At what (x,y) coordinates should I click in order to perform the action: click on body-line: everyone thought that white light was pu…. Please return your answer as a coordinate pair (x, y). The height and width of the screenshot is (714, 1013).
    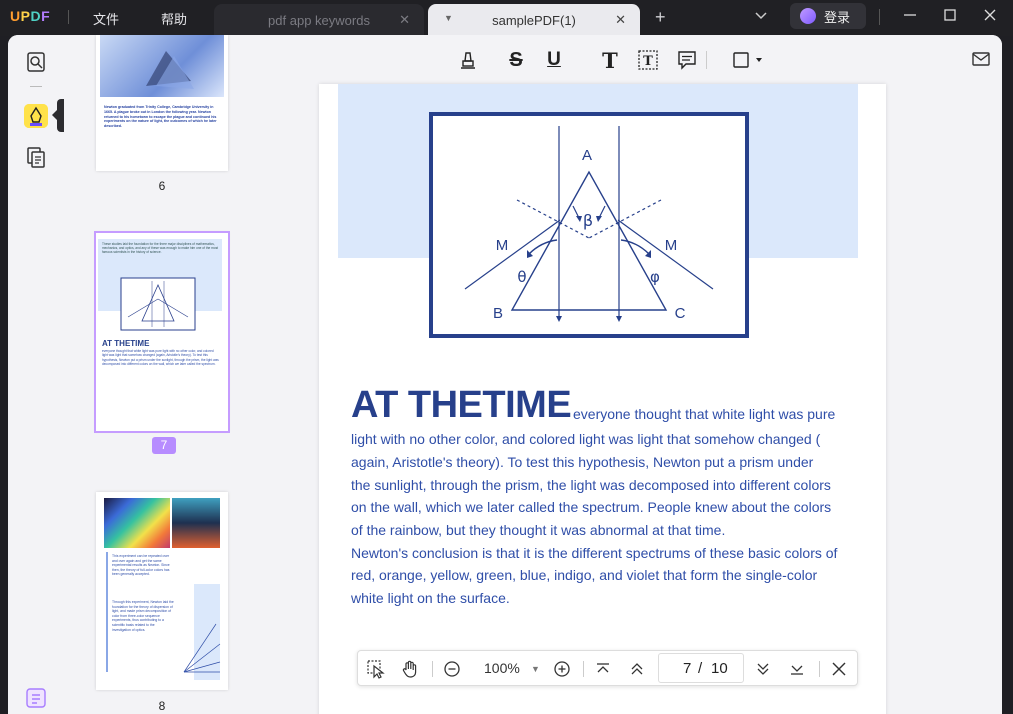
    Looking at the image, I should click on (704, 414).